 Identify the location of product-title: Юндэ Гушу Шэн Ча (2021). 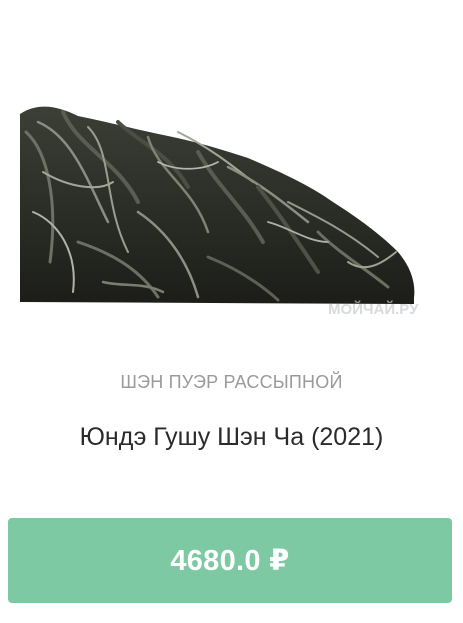
(231, 437).